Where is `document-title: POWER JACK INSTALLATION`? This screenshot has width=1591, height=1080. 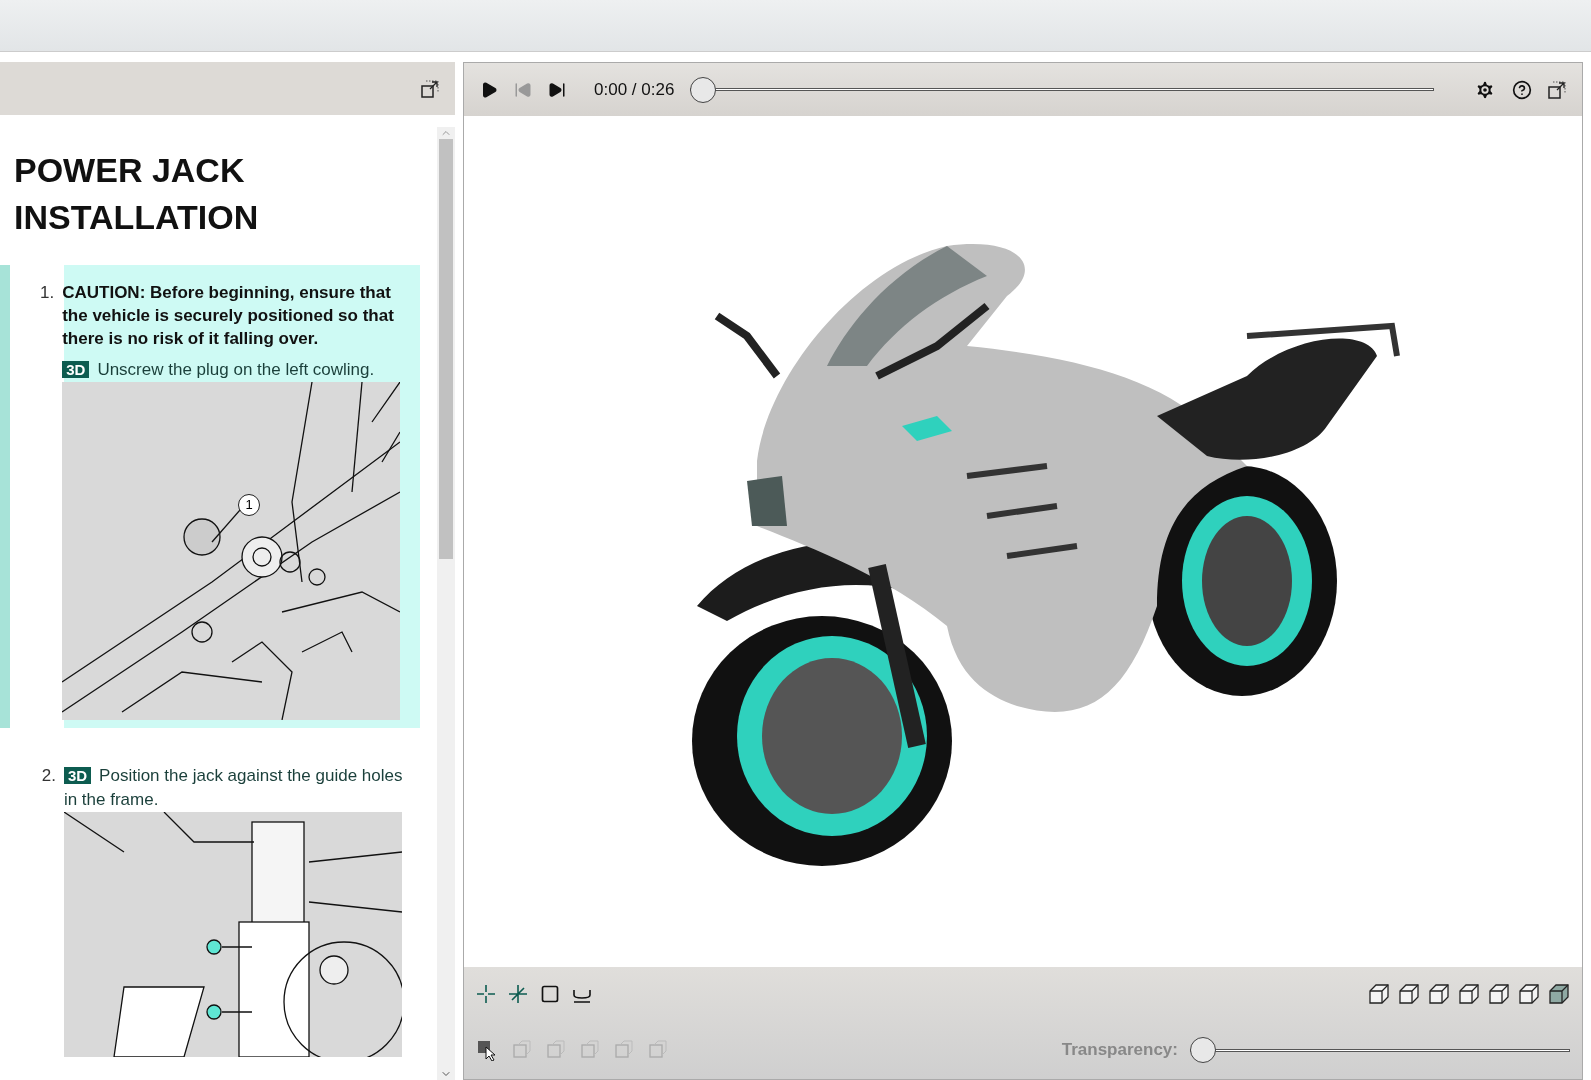 document-title: POWER JACK INSTALLATION is located at coordinates (136, 194).